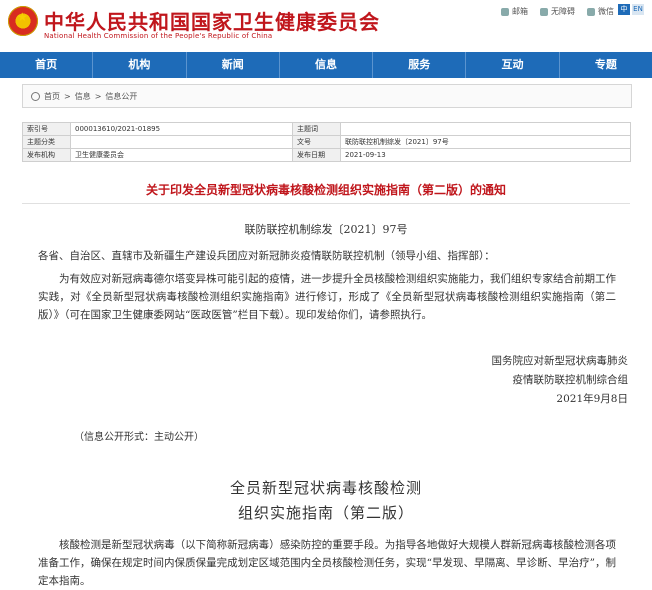 The height and width of the screenshot is (590, 652). I want to click on site-title: 中华人民共和国国家卫生健康委员会, so click(212, 20).